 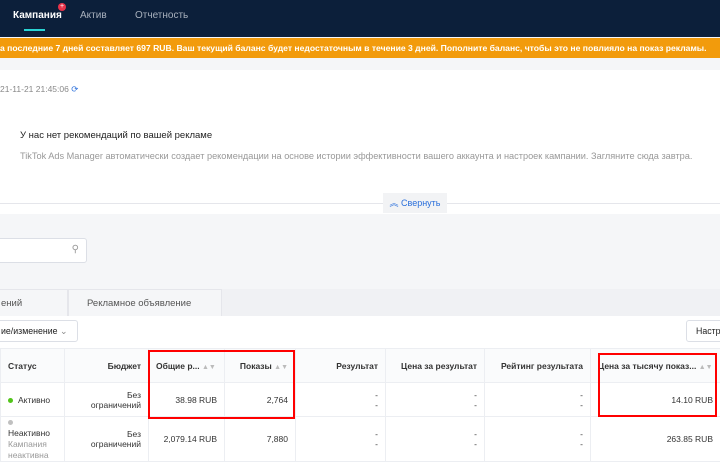 What do you see at coordinates (29, 433) in the screenshot?
I see `status-text: Неактивно` at bounding box center [29, 433].